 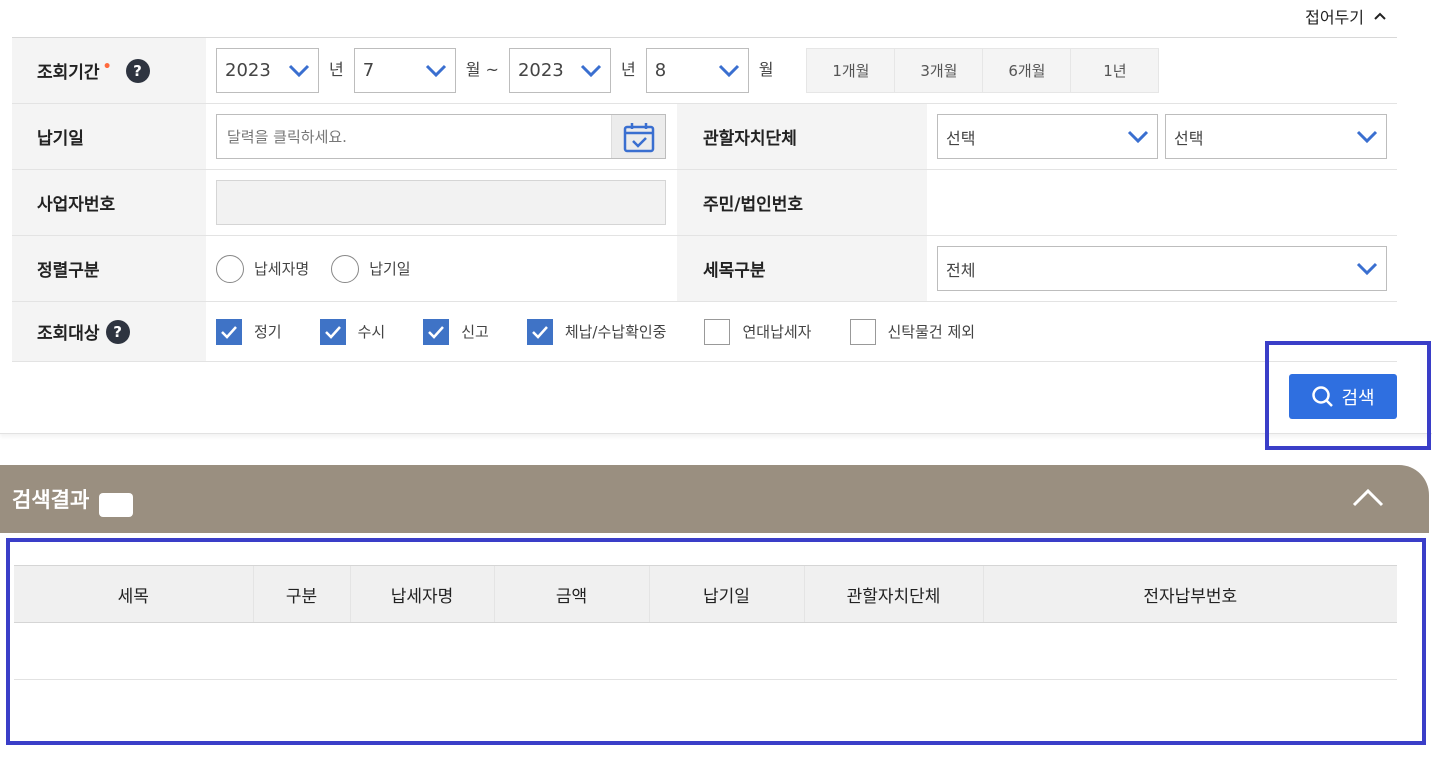 I want to click on business-no-input, so click(x=441, y=202).